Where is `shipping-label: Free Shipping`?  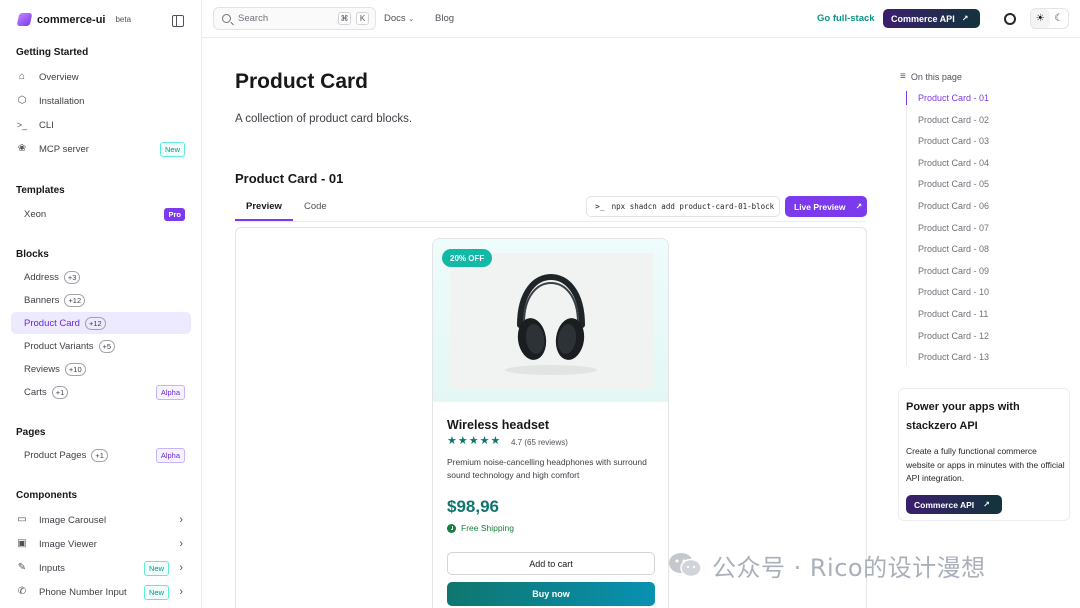
shipping-label: Free Shipping is located at coordinates (487, 528).